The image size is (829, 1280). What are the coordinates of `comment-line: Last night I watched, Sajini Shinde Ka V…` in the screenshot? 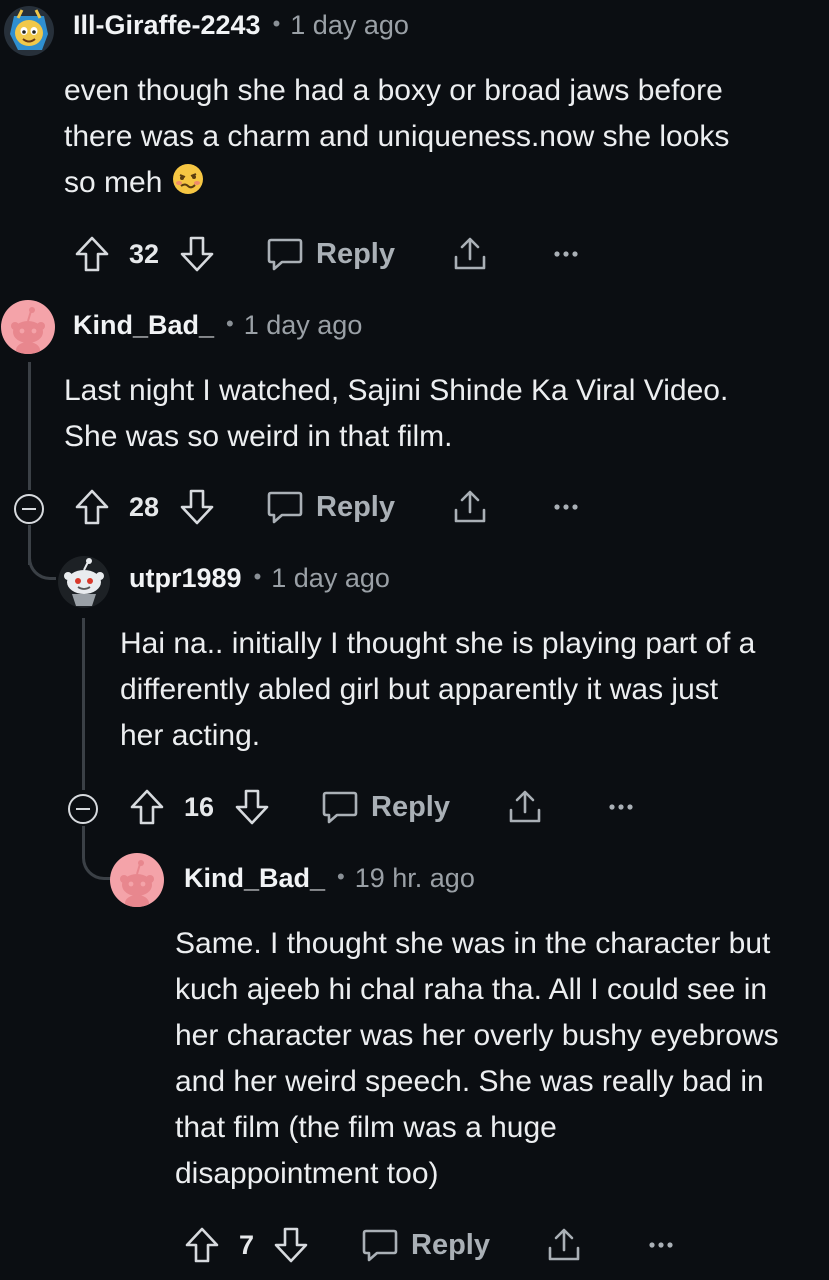 It's located at (396, 390).